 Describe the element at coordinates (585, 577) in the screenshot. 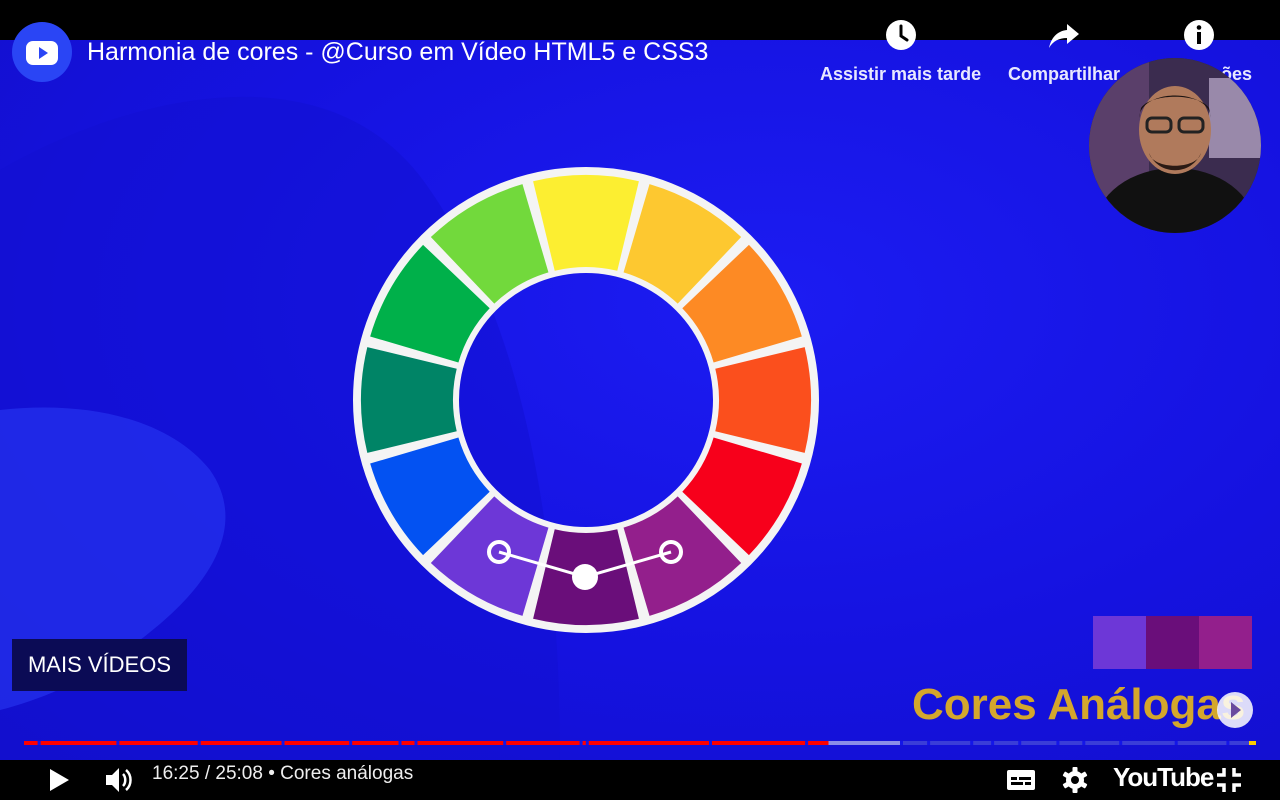

I see `connector-node-center` at that location.